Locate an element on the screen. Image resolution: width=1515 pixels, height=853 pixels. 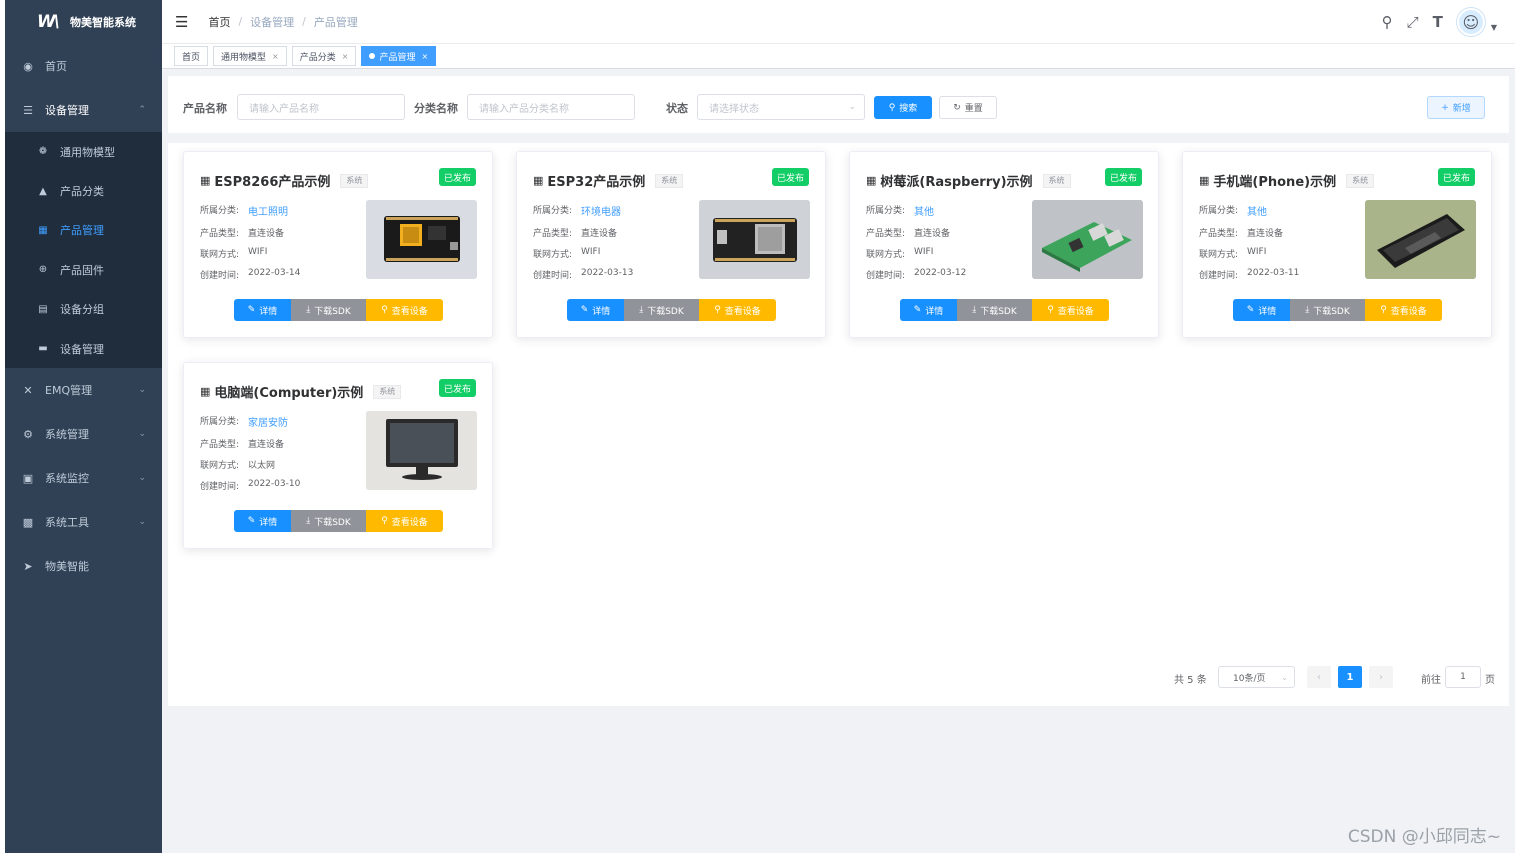
font-size-icon: T is located at coordinates (1438, 22).